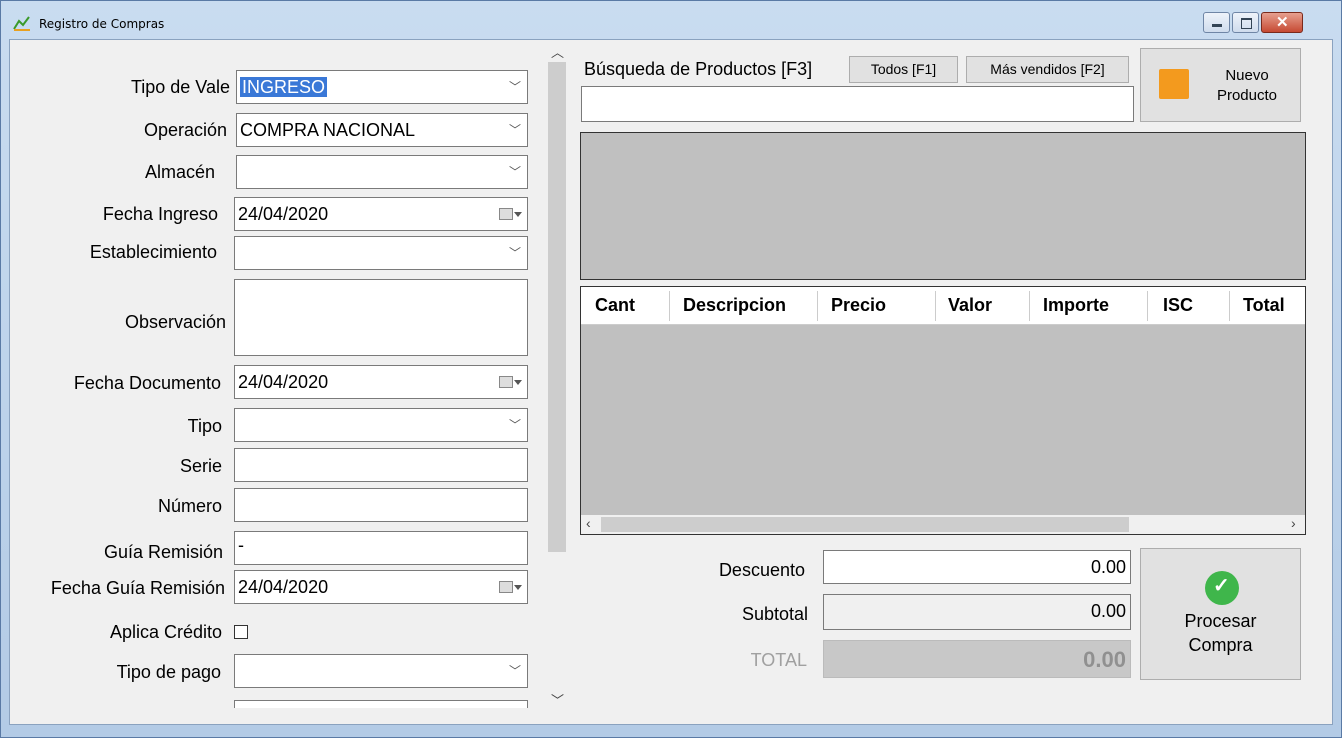 The width and height of the screenshot is (1342, 738). What do you see at coordinates (1220, 621) in the screenshot?
I see `procesar-label: Procesar` at bounding box center [1220, 621].